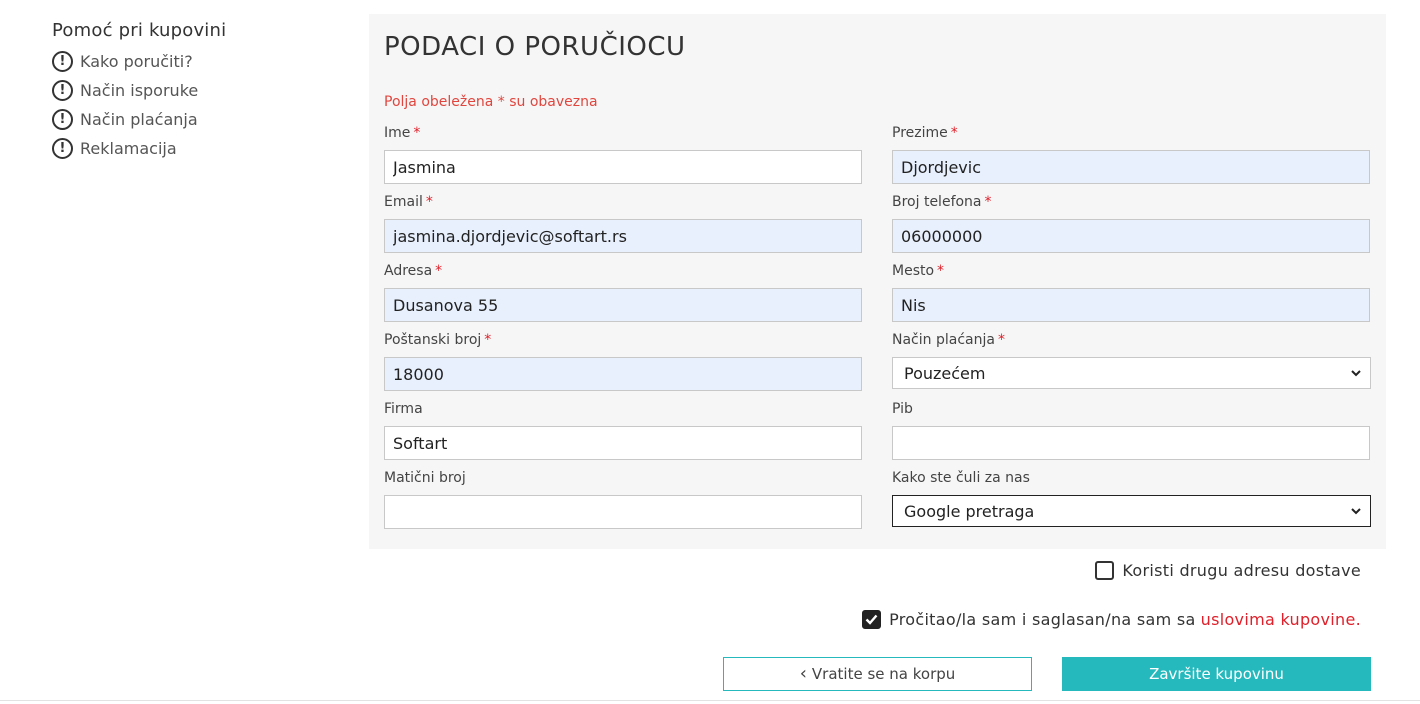 The image size is (1420, 704). Describe the element at coordinates (403, 202) in the screenshot. I see `email-label: Email` at that location.